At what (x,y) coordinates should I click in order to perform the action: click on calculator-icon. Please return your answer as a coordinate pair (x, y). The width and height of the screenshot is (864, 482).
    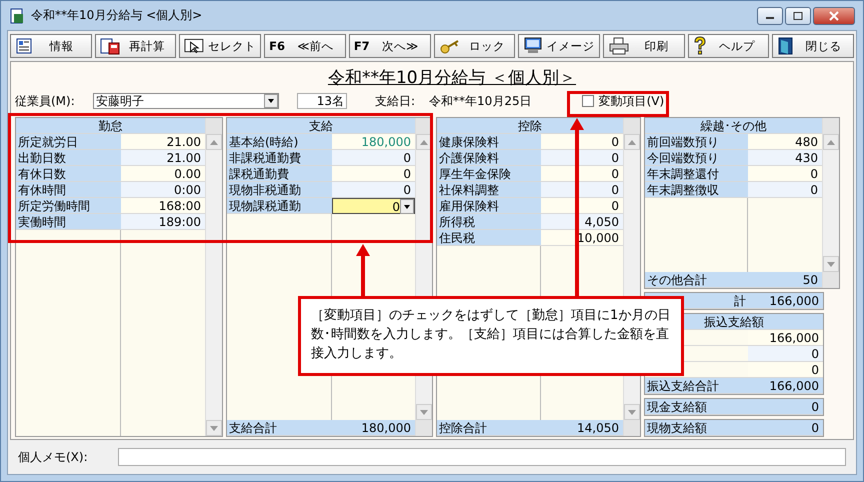
    Looking at the image, I should click on (110, 46).